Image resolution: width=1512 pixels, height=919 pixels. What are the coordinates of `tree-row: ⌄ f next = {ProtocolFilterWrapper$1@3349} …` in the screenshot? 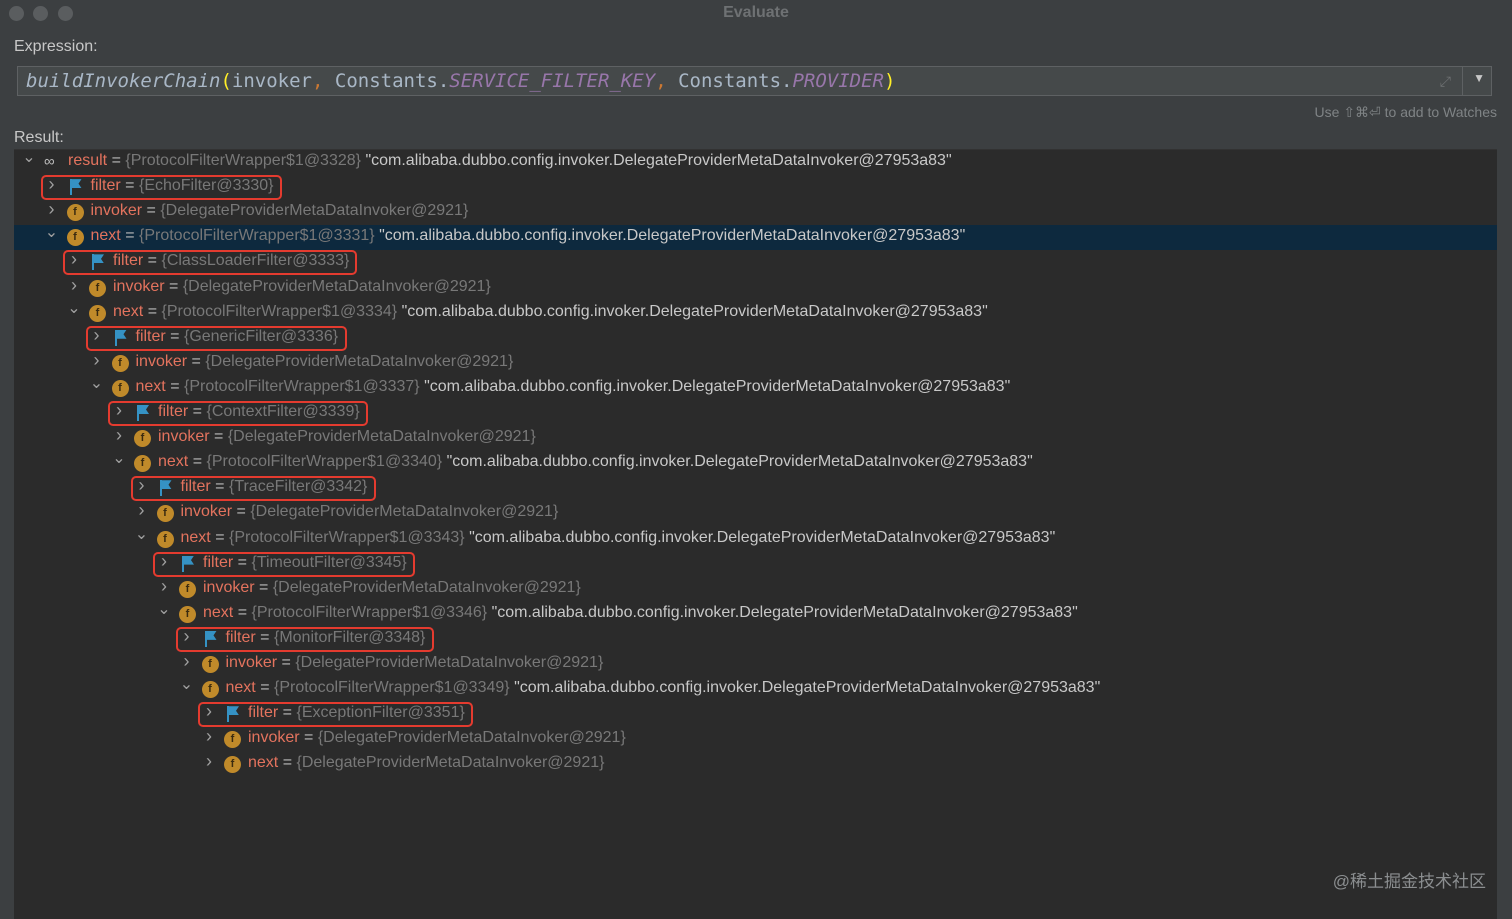 It's located at (755, 688).